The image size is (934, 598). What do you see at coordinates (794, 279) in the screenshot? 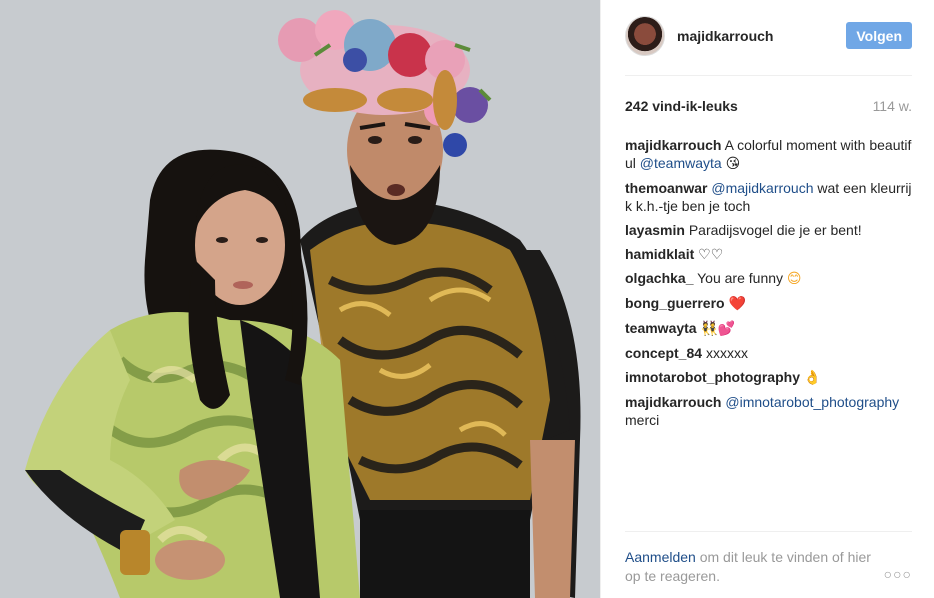
I see `smile-emoji-icon: 😊` at bounding box center [794, 279].